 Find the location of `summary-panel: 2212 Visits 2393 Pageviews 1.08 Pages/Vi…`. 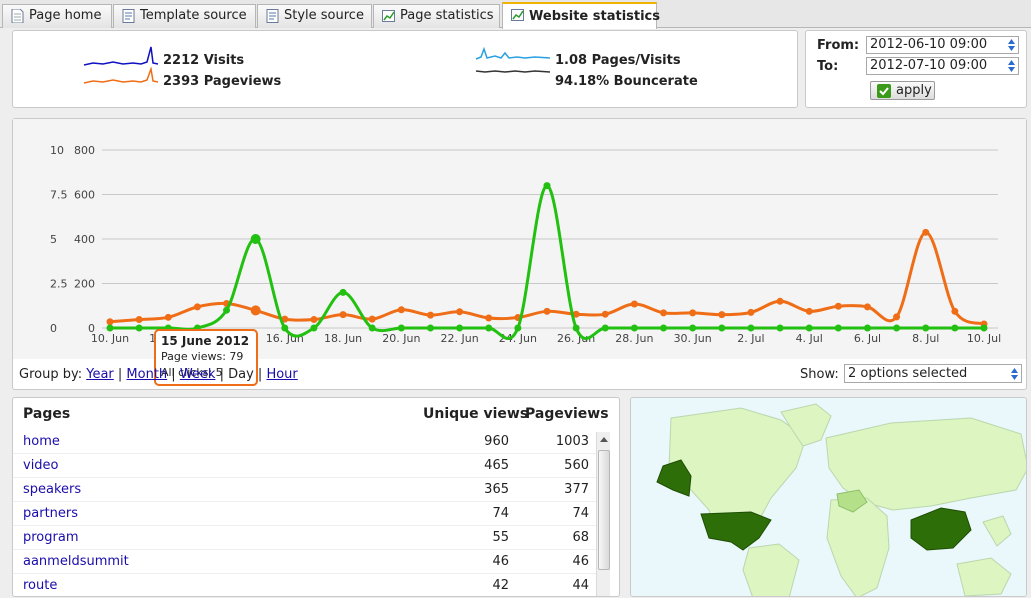

summary-panel: 2212 Visits 2393 Pageviews 1.08 Pages/Vi… is located at coordinates (405, 69).